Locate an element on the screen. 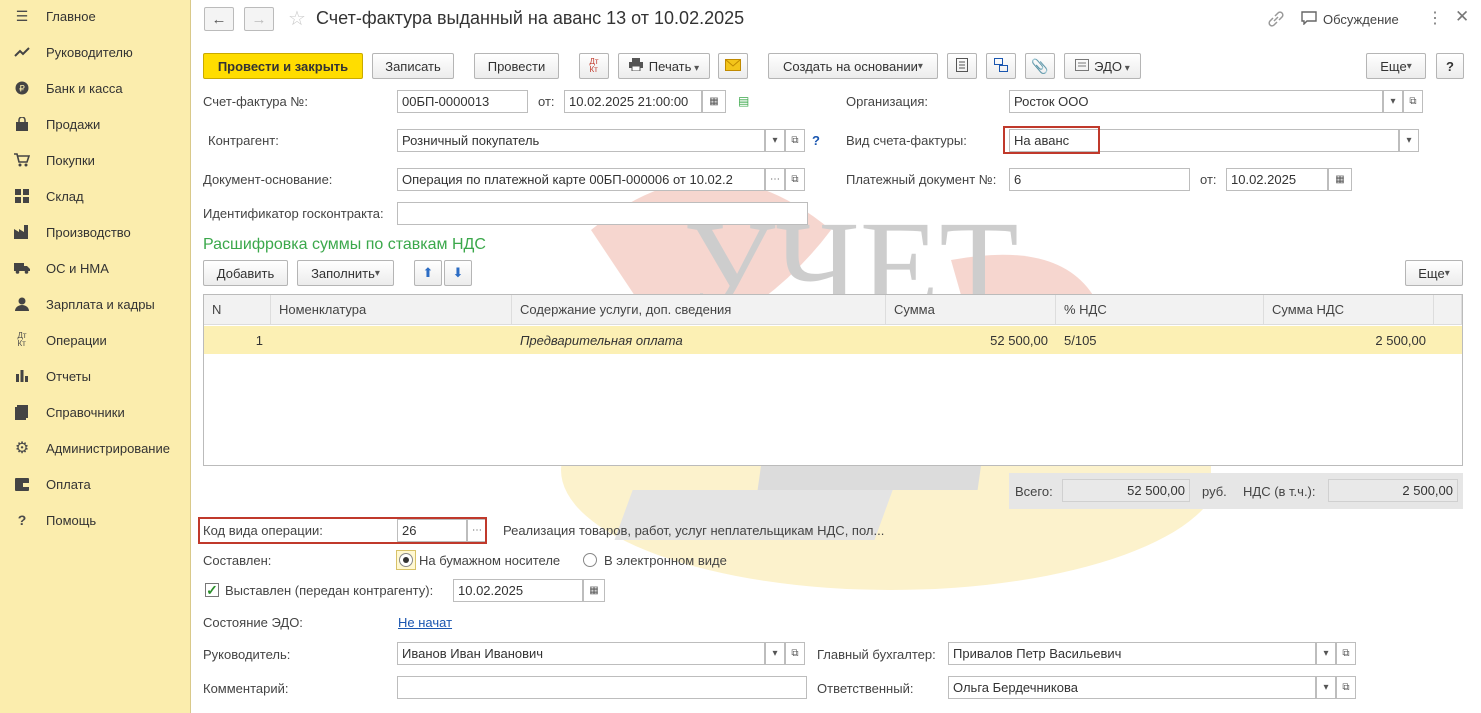 The height and width of the screenshot is (713, 1481). issued-checkbox: ✓ is located at coordinates (212, 590).